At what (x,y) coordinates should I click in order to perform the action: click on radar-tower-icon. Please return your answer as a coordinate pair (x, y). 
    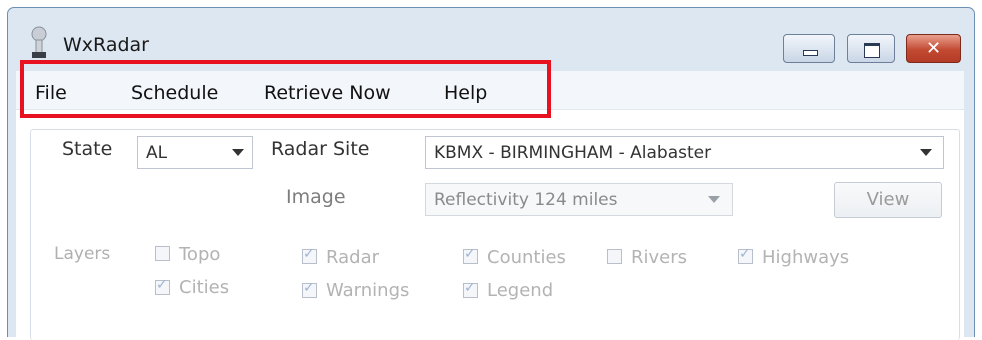
    Looking at the image, I should click on (39, 42).